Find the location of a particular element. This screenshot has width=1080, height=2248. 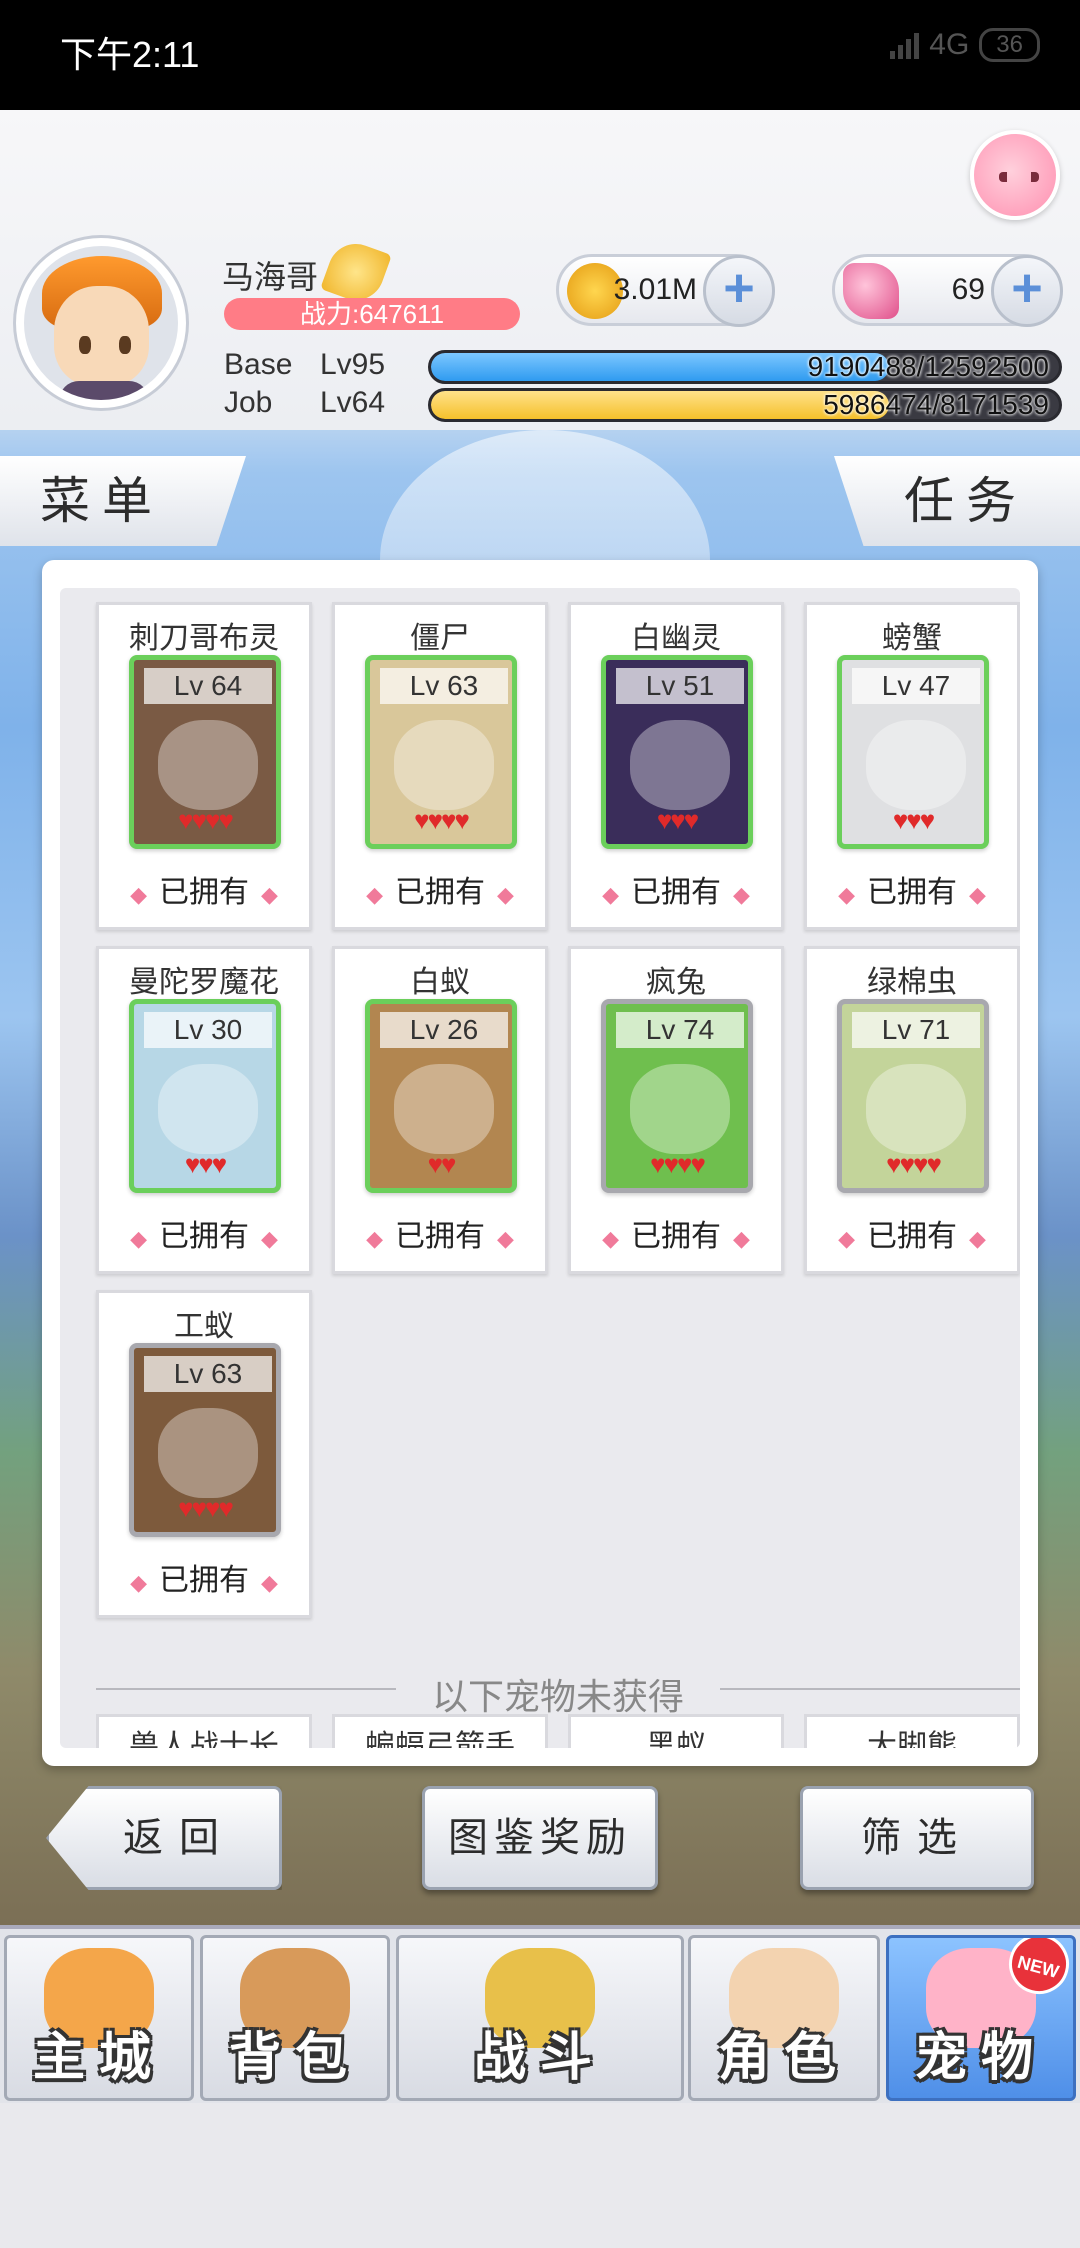

pet-card: 绿棉虫 Lv 71 ♥♥♥♥ ◆ 已拥有 ◆ is located at coordinates (912, 1110).